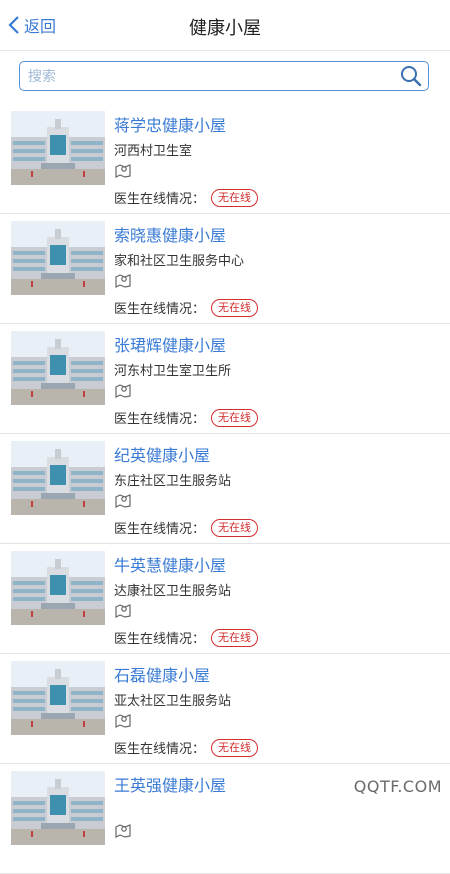 This screenshot has width=450, height=874. Describe the element at coordinates (173, 591) in the screenshot. I see `clinic-address: 达康社区卫生服务站` at that location.